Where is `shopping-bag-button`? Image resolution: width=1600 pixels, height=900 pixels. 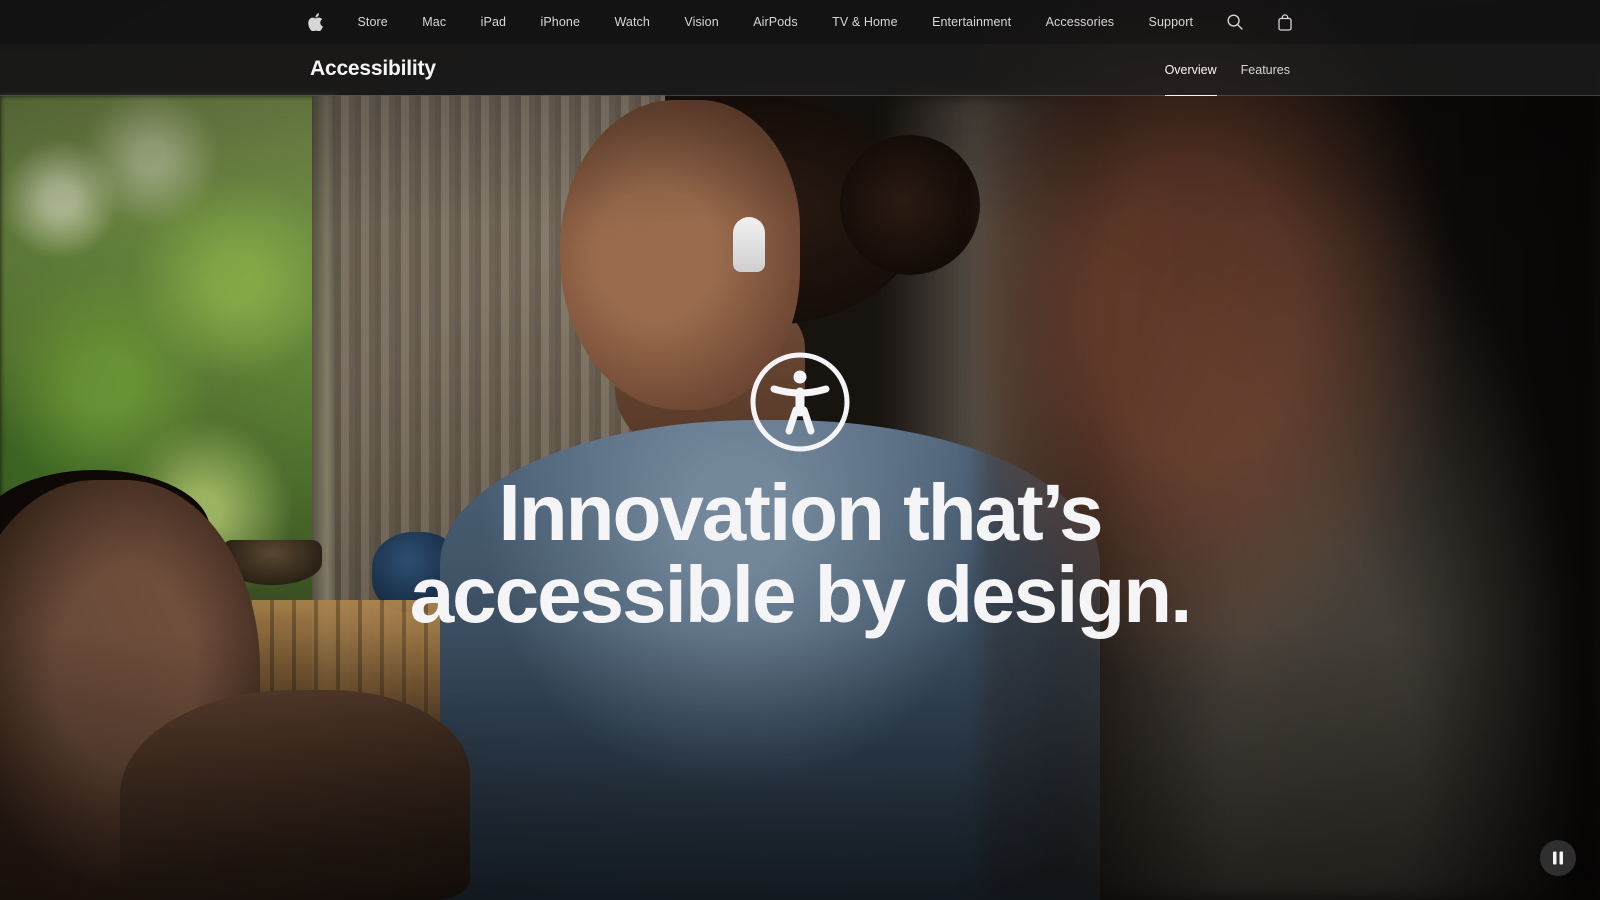
shopping-bag-button is located at coordinates (1285, 22).